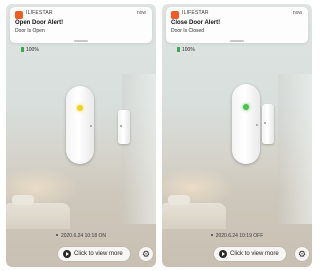  Describe the element at coordinates (196, 23) in the screenshot. I see `notification-title: Close Door Alert!` at that location.